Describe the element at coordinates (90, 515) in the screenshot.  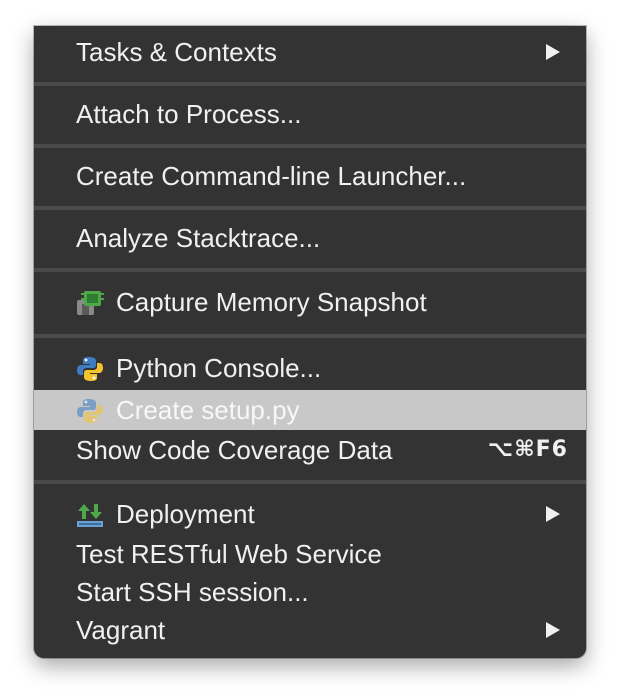
I see `deployment-icon` at that location.